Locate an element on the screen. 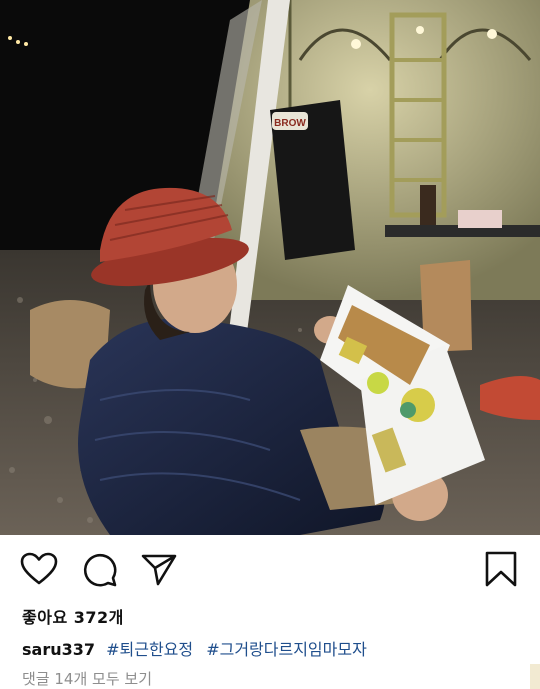  chair-brand-text: BROW is located at coordinates (290, 123).